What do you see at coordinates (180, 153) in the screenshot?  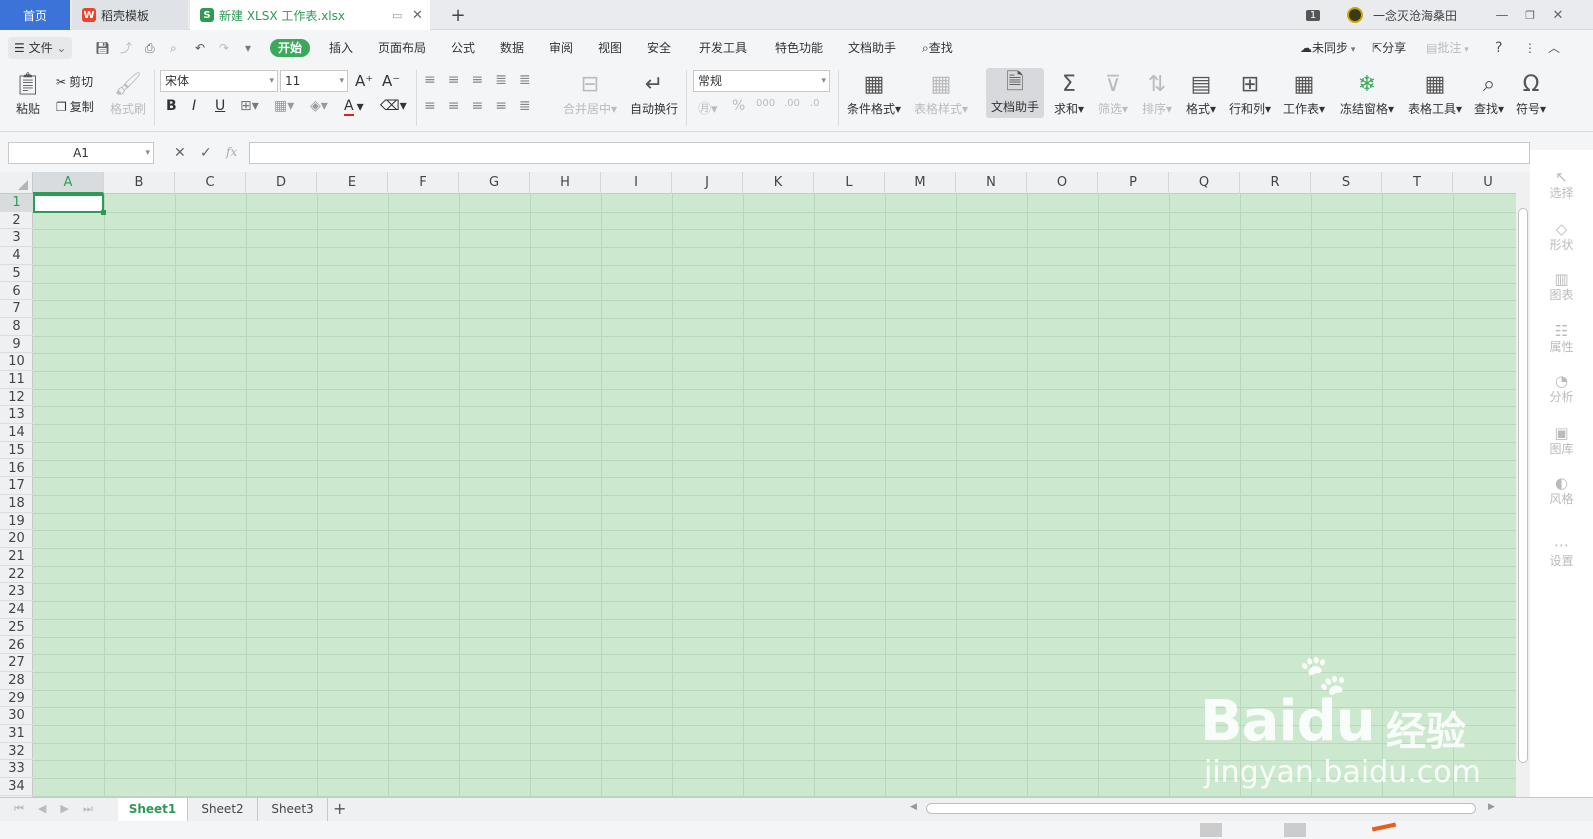 I see `cancel-icon: ✕` at bounding box center [180, 153].